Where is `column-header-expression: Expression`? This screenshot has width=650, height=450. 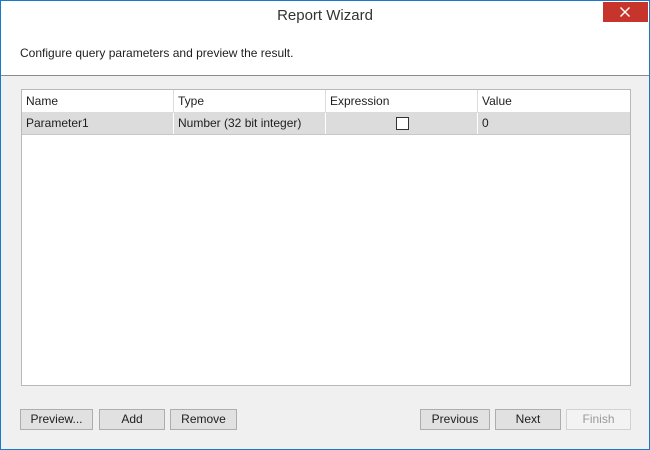
column-header-expression: Expression is located at coordinates (402, 101).